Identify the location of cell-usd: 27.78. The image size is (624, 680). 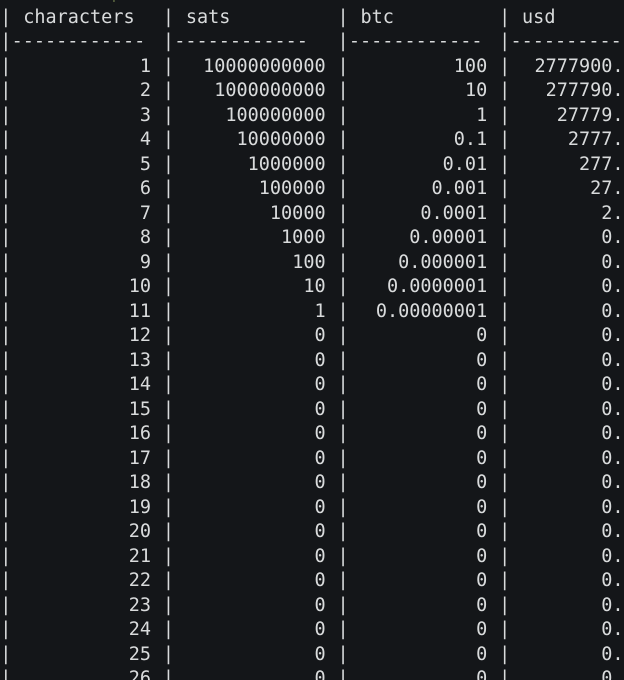
(607, 188).